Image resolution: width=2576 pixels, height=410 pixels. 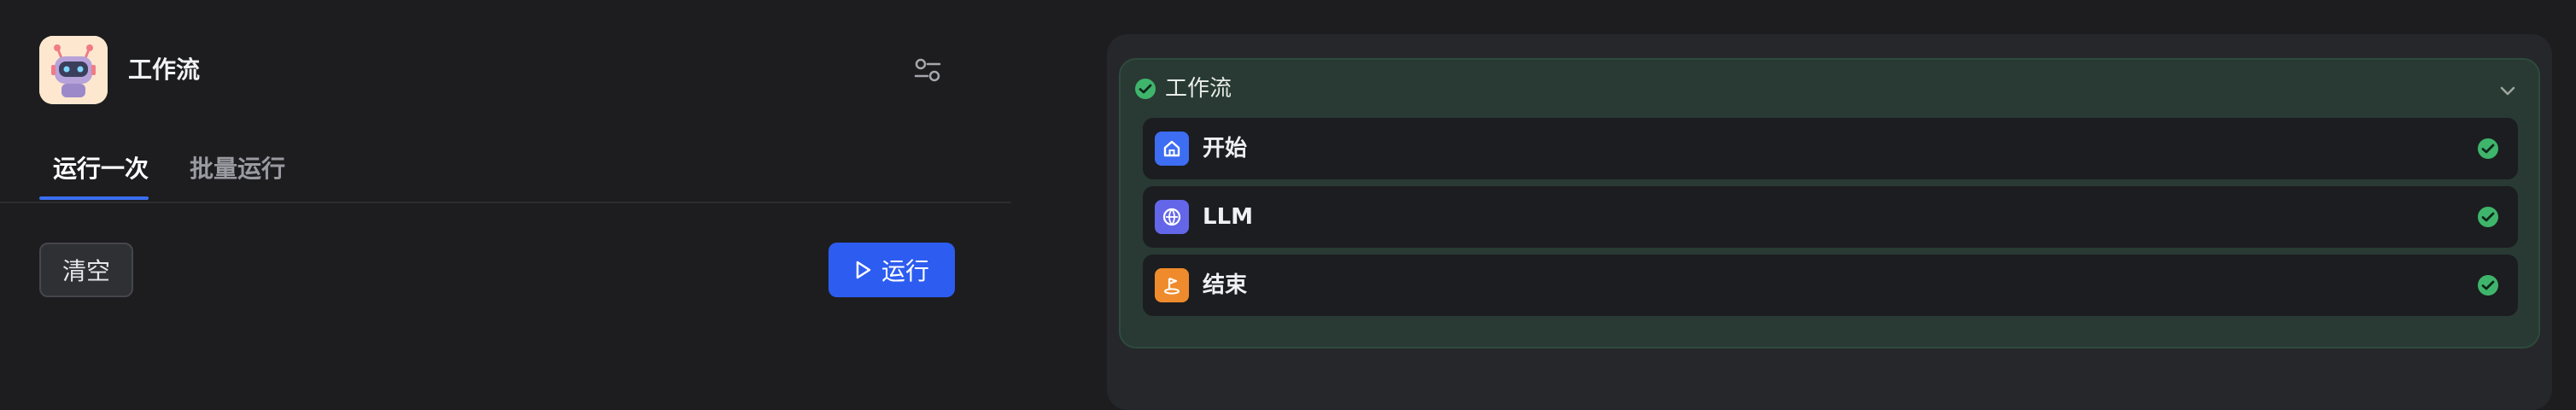 I want to click on end-flag-icon, so click(x=1172, y=285).